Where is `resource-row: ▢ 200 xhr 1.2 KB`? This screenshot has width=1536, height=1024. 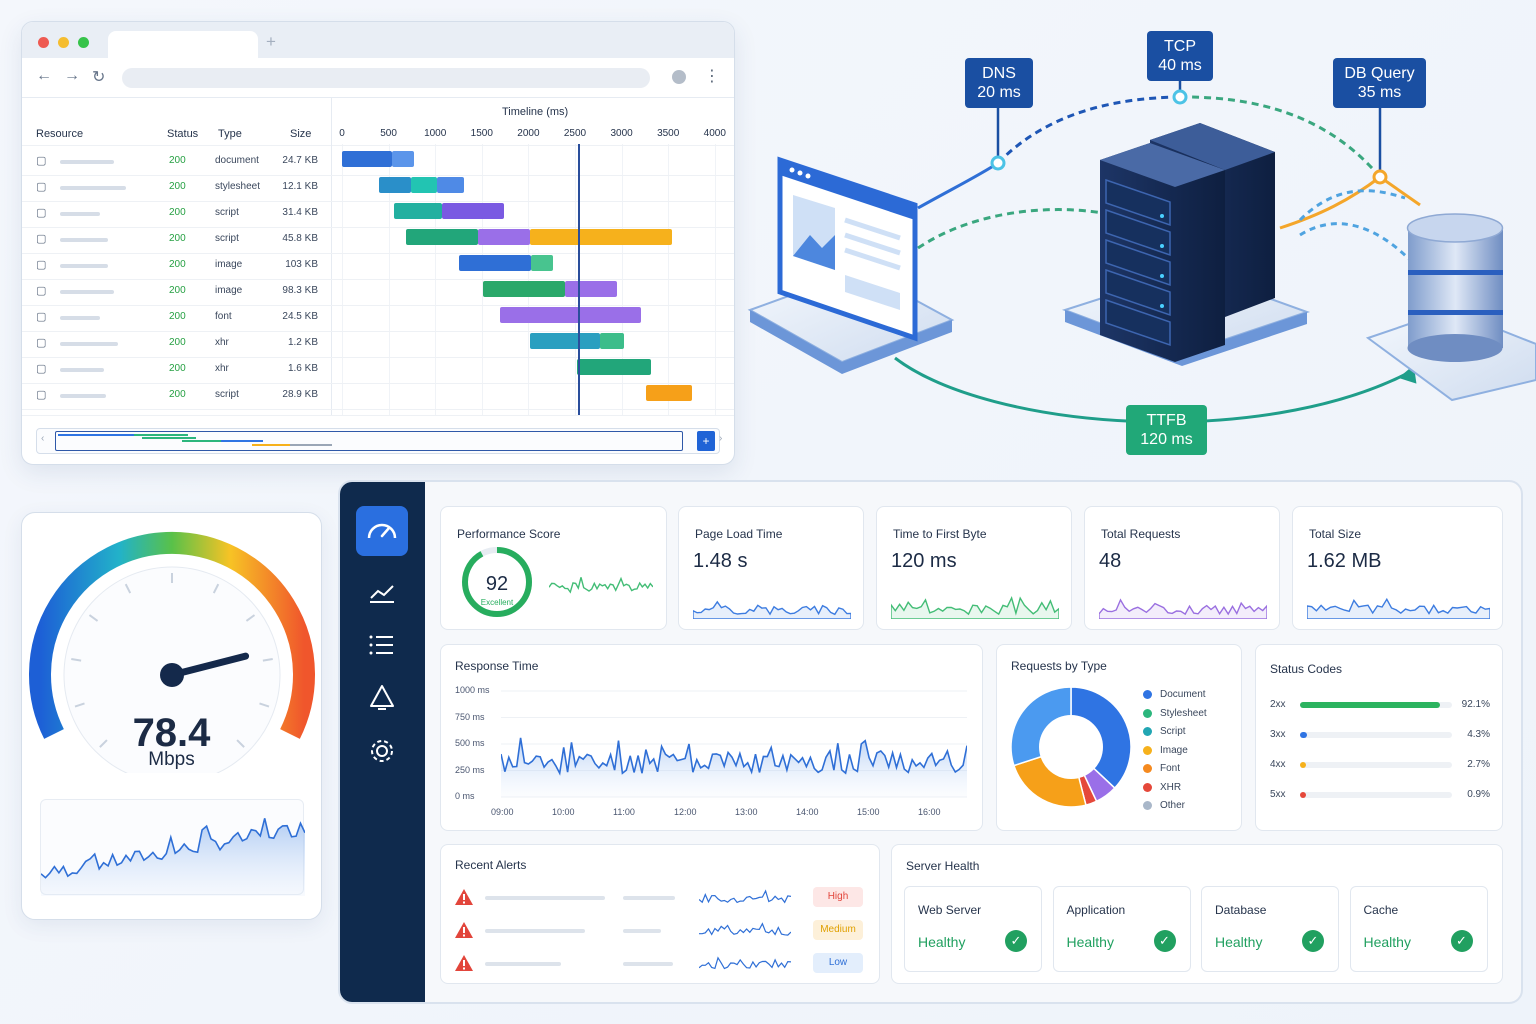
resource-row: ▢ 200 xhr 1.2 KB is located at coordinates (177, 344).